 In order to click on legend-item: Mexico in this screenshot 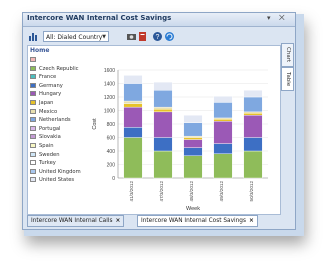, I will do `click(59, 112)`.